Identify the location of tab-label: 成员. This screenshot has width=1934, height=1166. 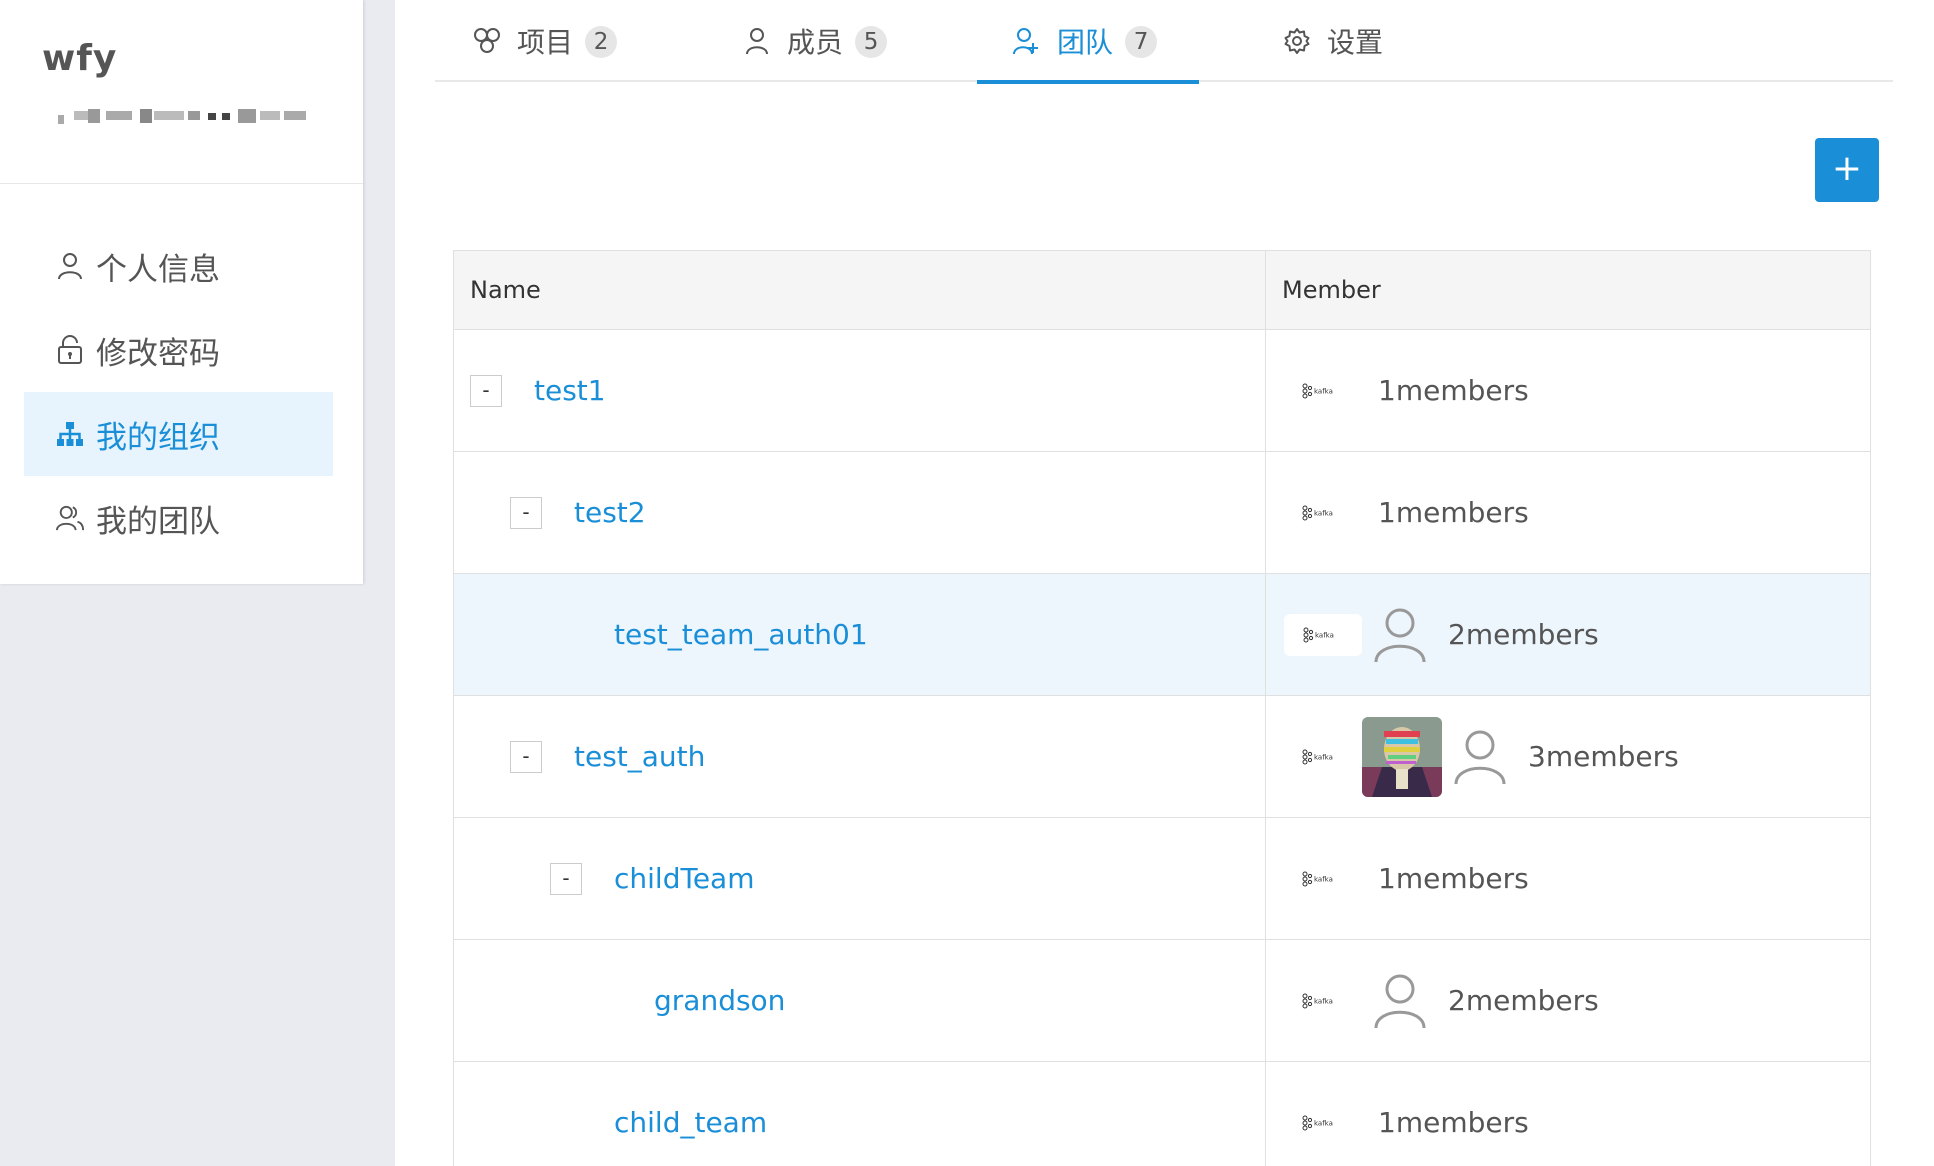
(815, 42).